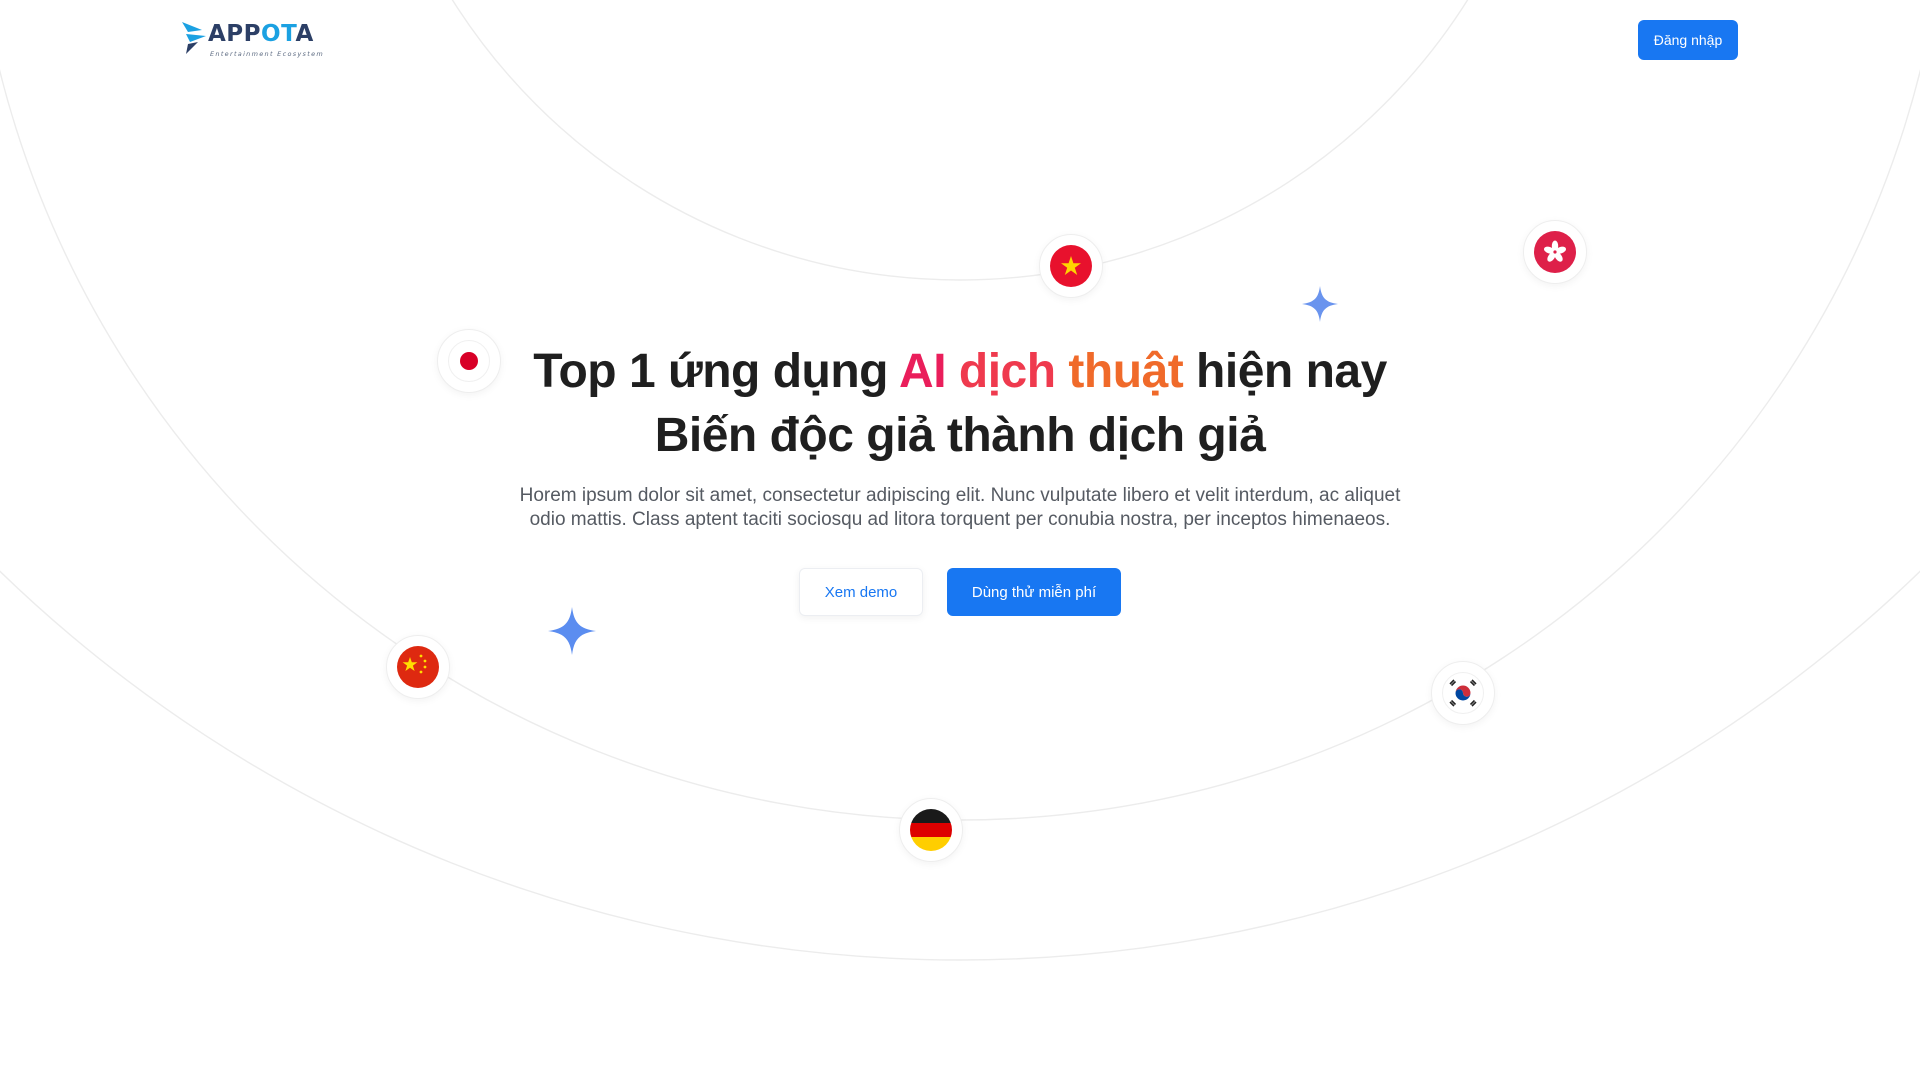 The image size is (1920, 1080). I want to click on headline-highlight-thuat: thuật, so click(1126, 371).